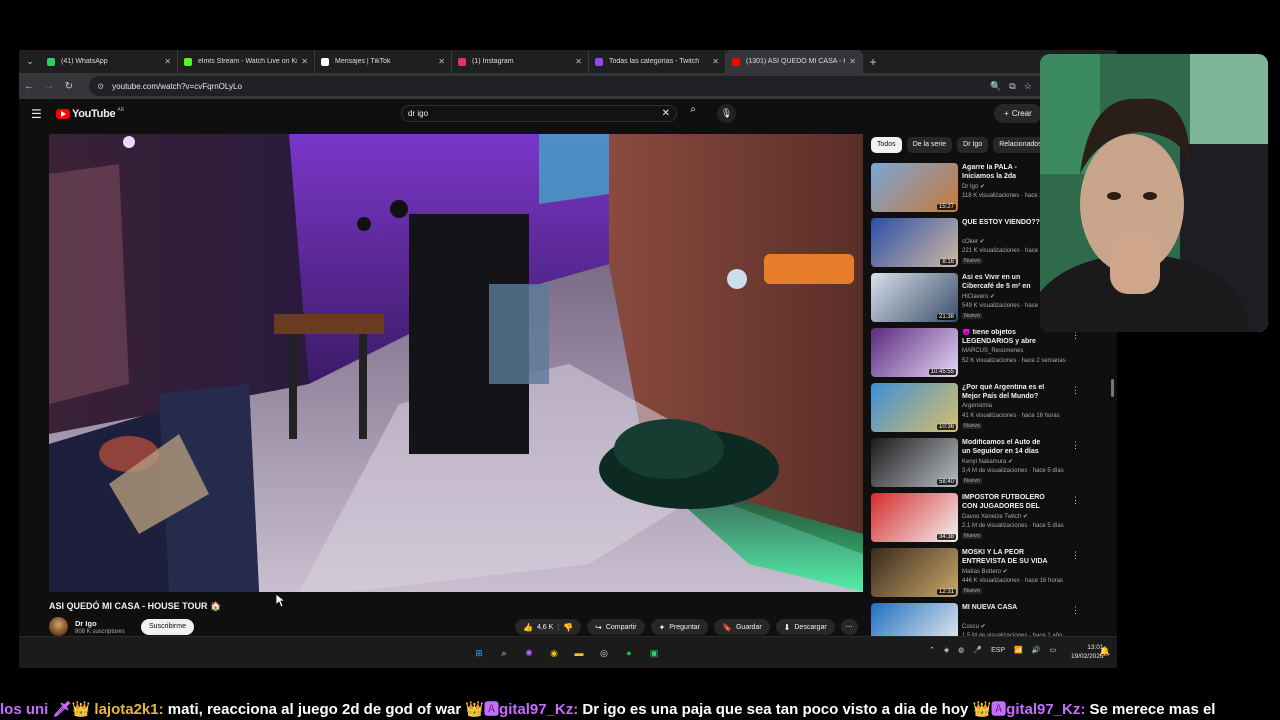 Image resolution: width=1280 pixels, height=720 pixels. Describe the element at coordinates (742, 627) in the screenshot. I see `save-button: 🔖 Guardar` at that location.